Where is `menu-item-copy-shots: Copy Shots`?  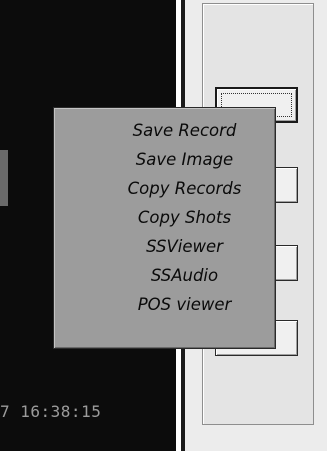 menu-item-copy-shots: Copy Shots is located at coordinates (184, 217).